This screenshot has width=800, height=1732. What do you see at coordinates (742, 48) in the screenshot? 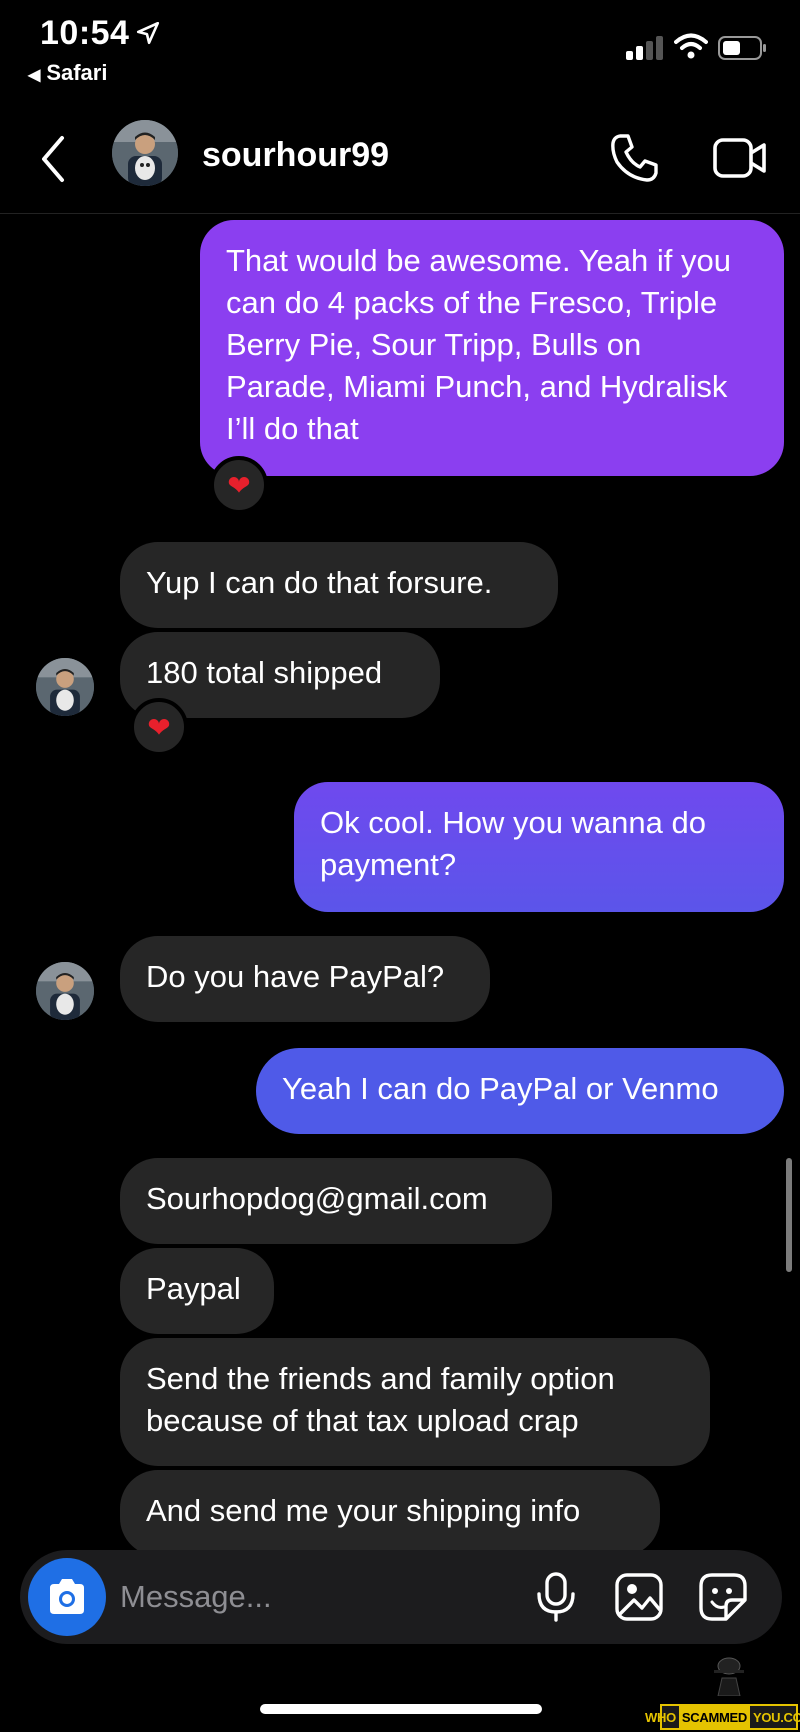
I see `battery-icon` at bounding box center [742, 48].